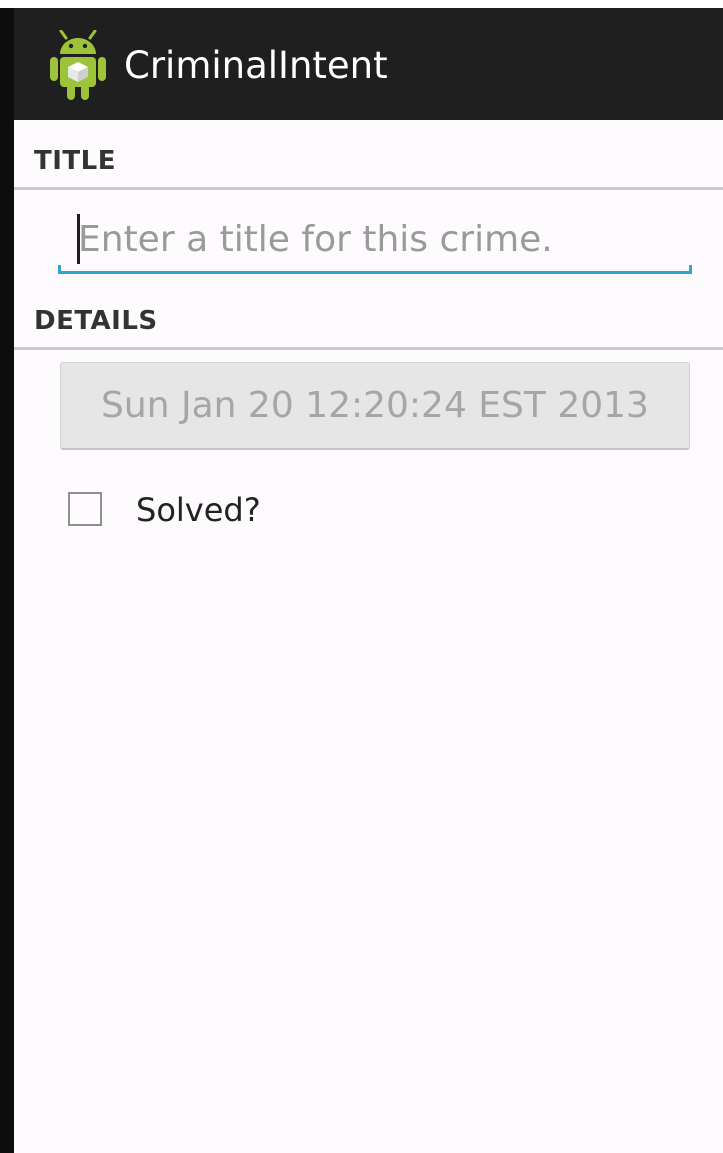 This screenshot has height=1153, width=723. I want to click on solved-checkbox-row: Solved?, so click(218, 509).